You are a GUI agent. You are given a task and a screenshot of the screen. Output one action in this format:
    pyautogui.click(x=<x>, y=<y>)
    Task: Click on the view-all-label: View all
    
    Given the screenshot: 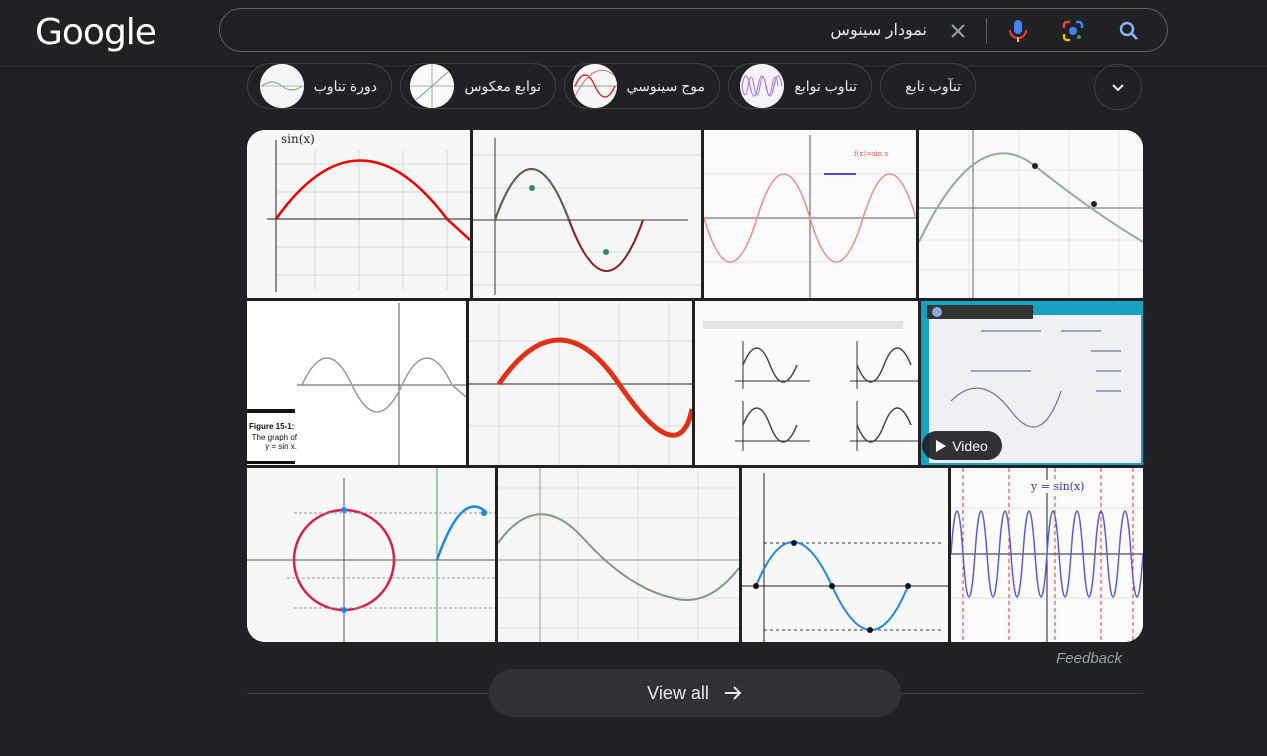 What is the action you would take?
    pyautogui.click(x=678, y=692)
    